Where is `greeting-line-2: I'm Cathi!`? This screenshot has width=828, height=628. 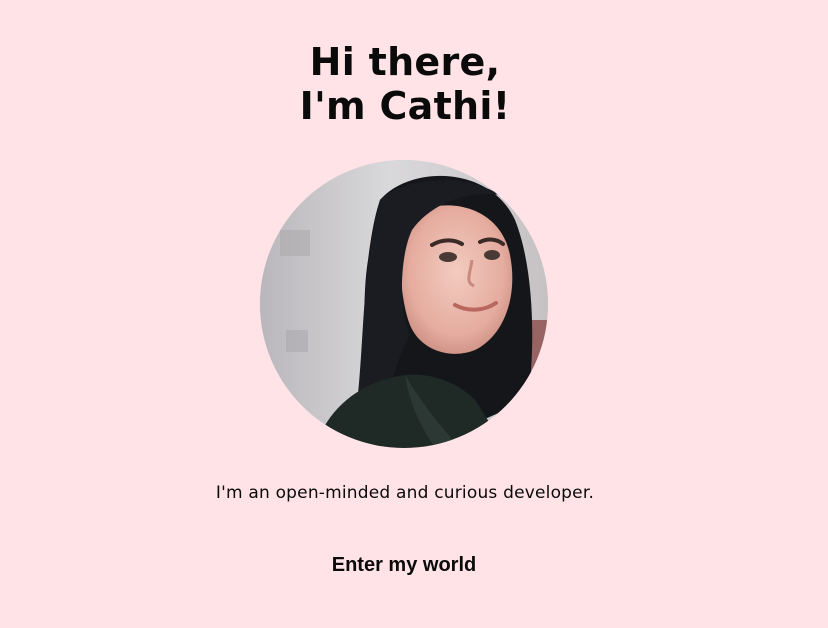 greeting-line-2: I'm Cathi! is located at coordinates (405, 106).